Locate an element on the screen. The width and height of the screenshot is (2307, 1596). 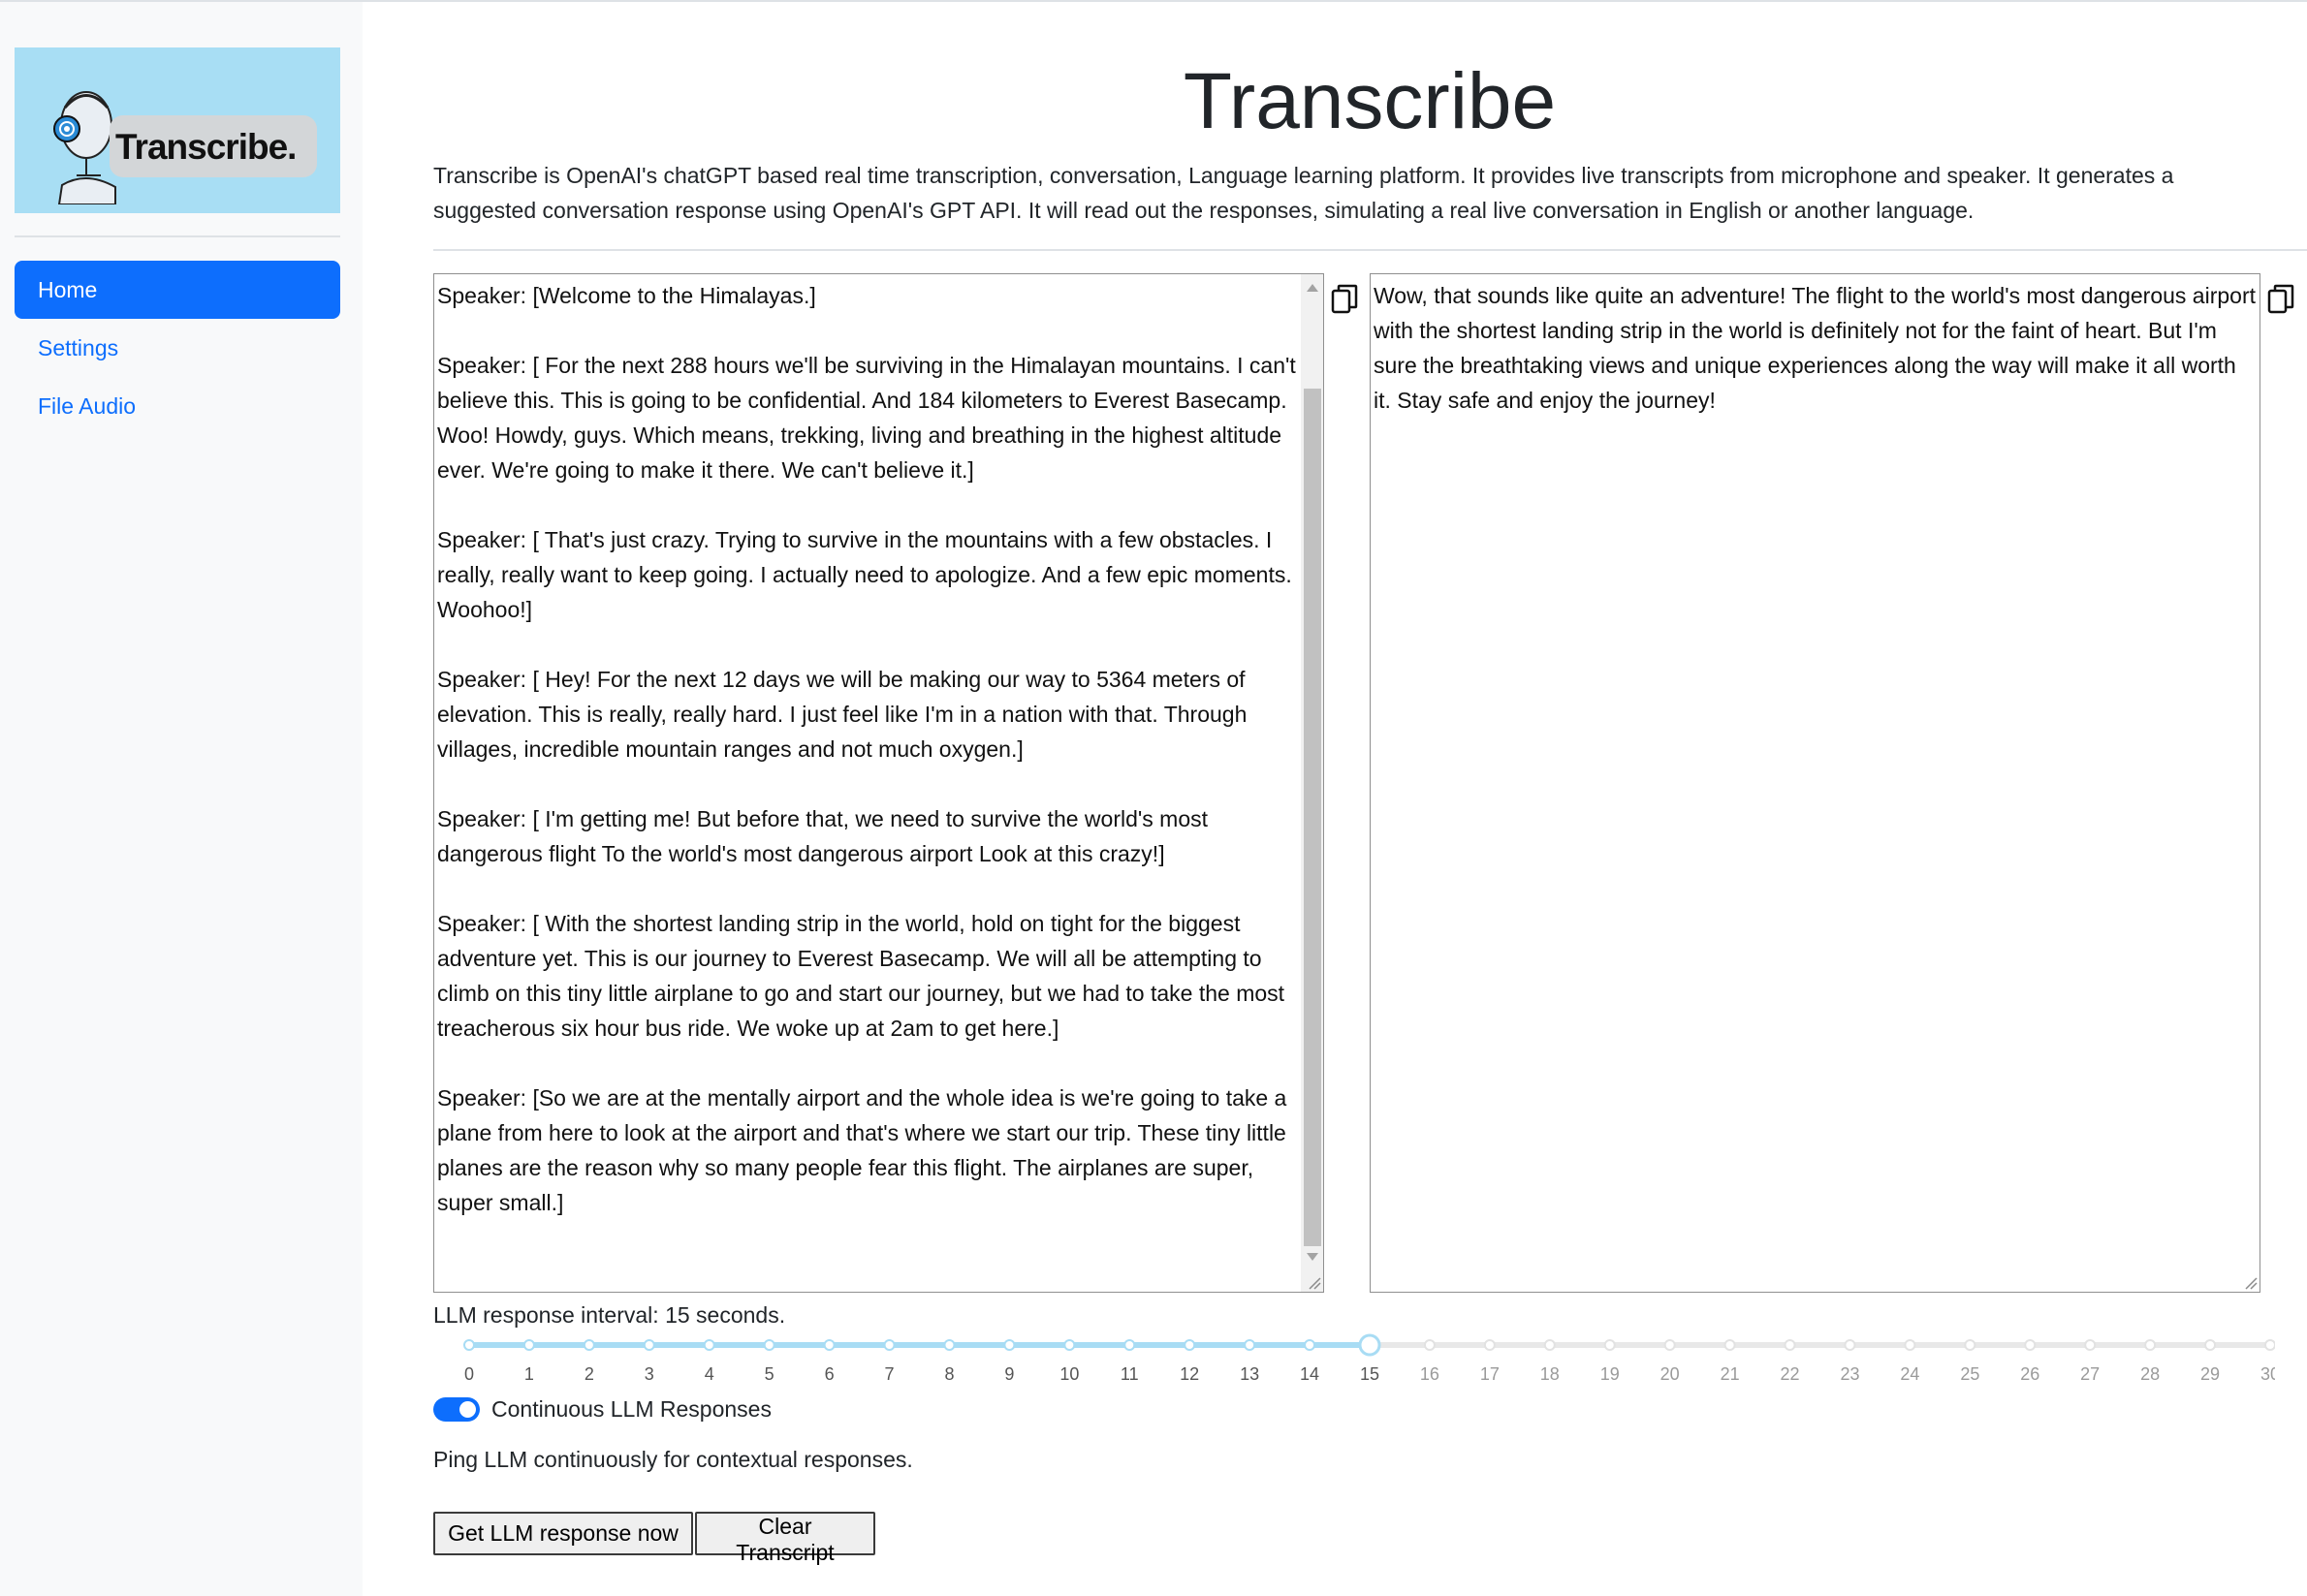
slider-tick-label: 6 is located at coordinates (830, 1374).